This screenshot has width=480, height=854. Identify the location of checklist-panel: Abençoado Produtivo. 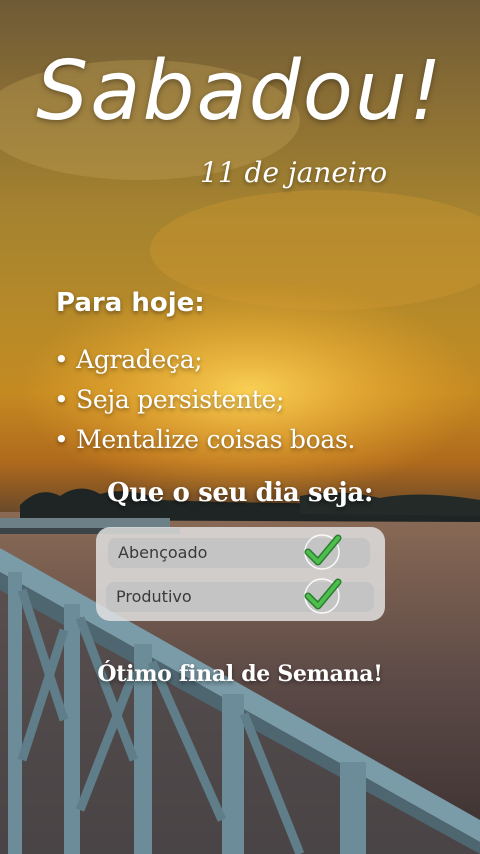
(240, 574).